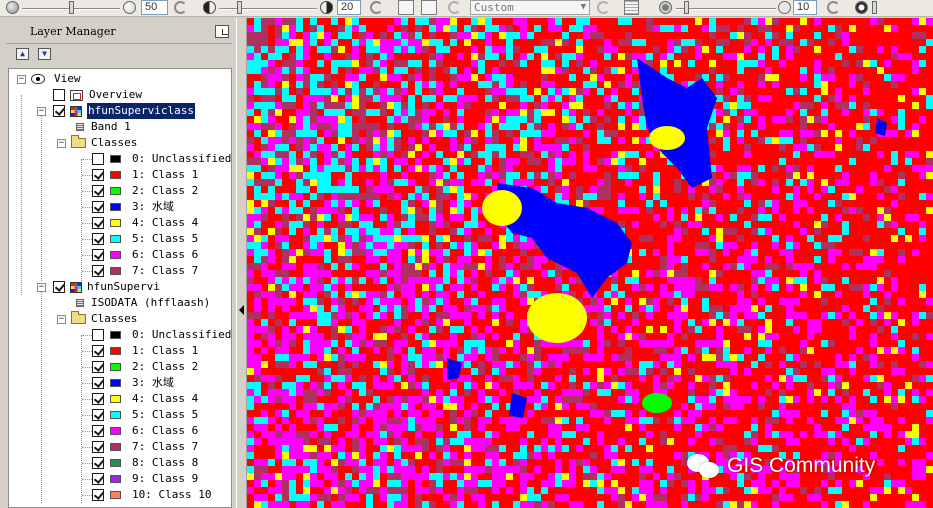  I want to click on tree-row-layer: − hfunSupervi, so click(119, 287).